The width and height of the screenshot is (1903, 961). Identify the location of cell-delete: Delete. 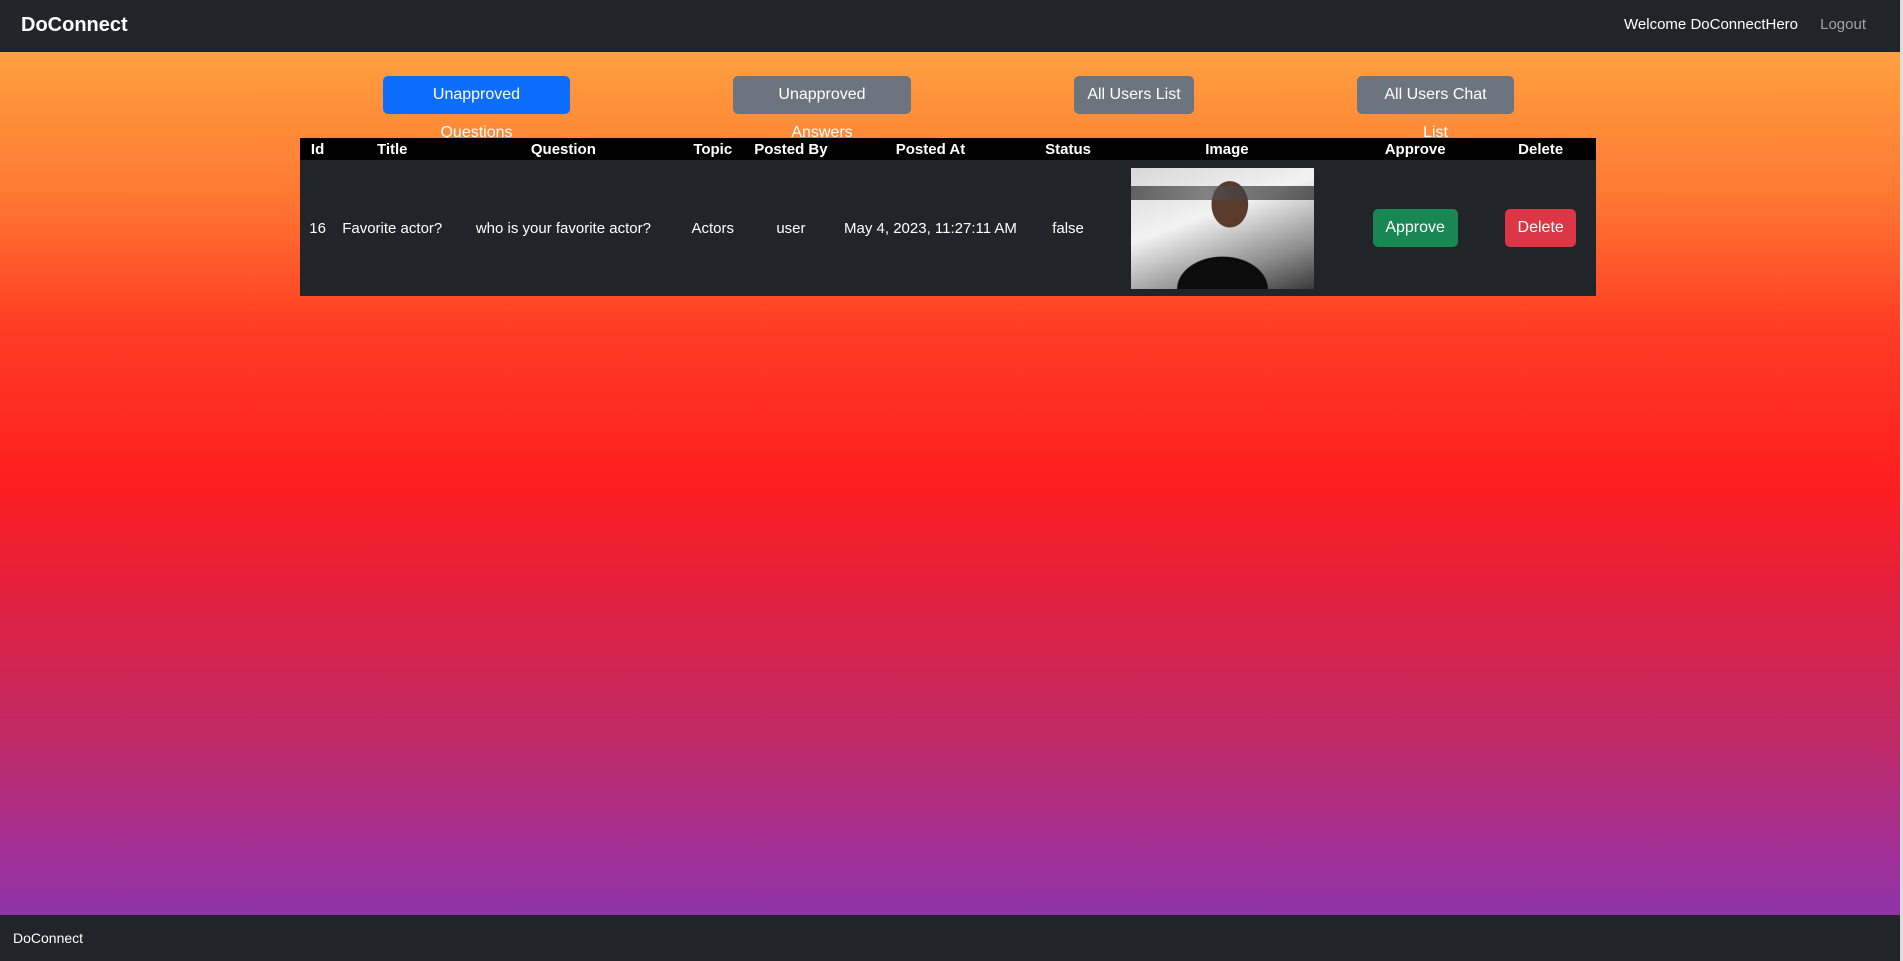
(1540, 228).